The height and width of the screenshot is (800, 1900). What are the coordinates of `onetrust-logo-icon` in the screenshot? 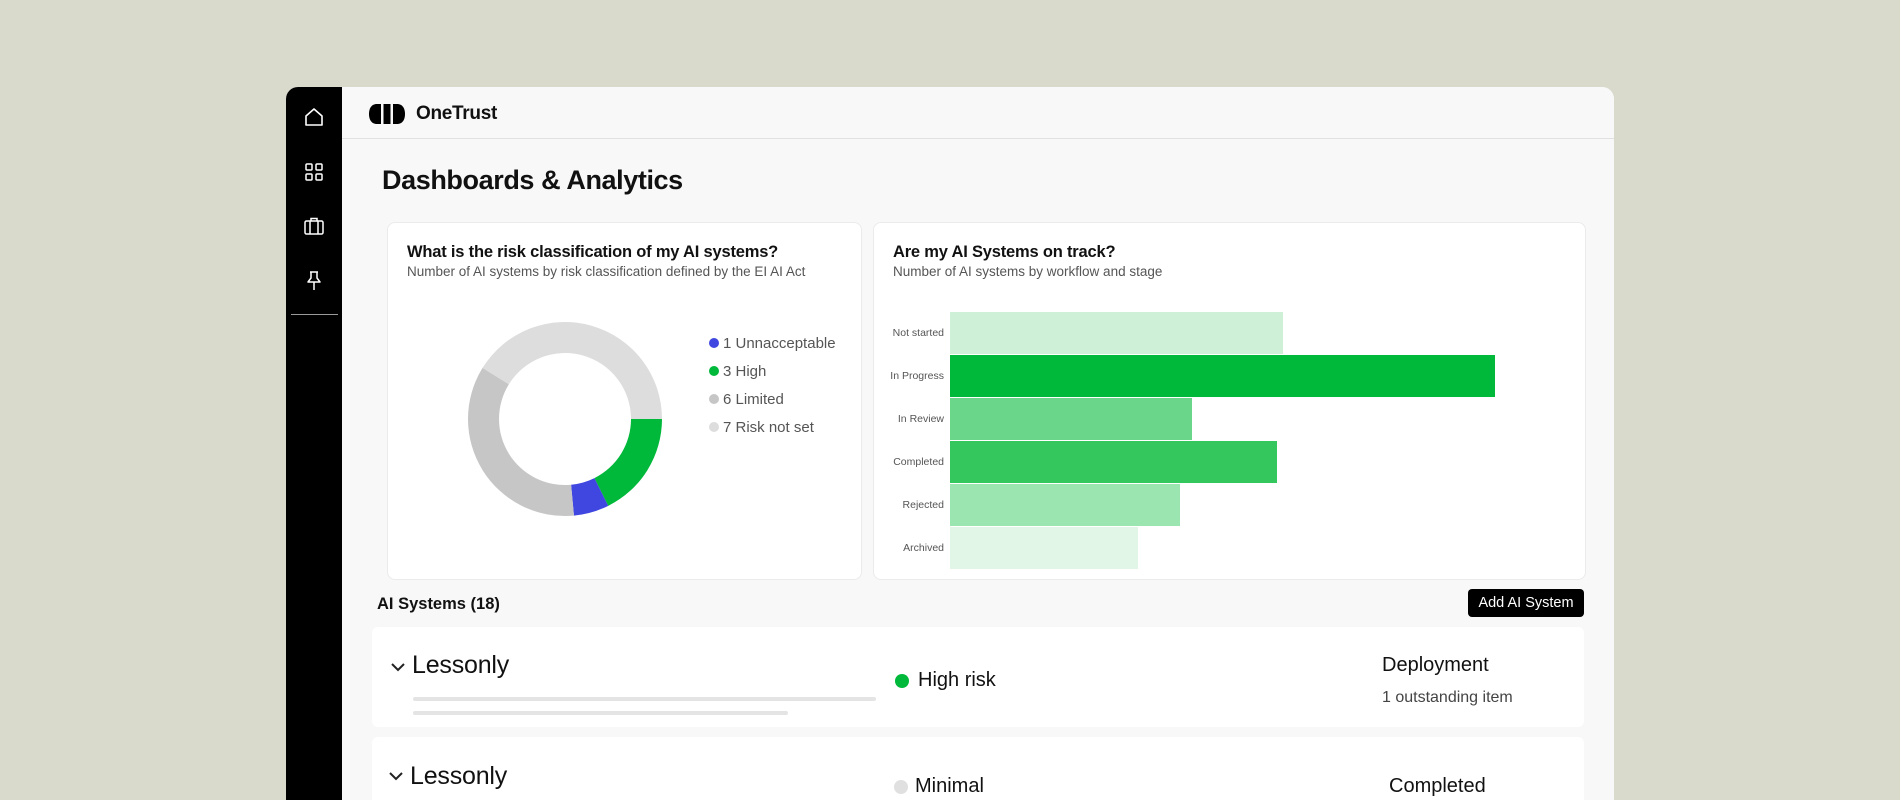 It's located at (387, 114).